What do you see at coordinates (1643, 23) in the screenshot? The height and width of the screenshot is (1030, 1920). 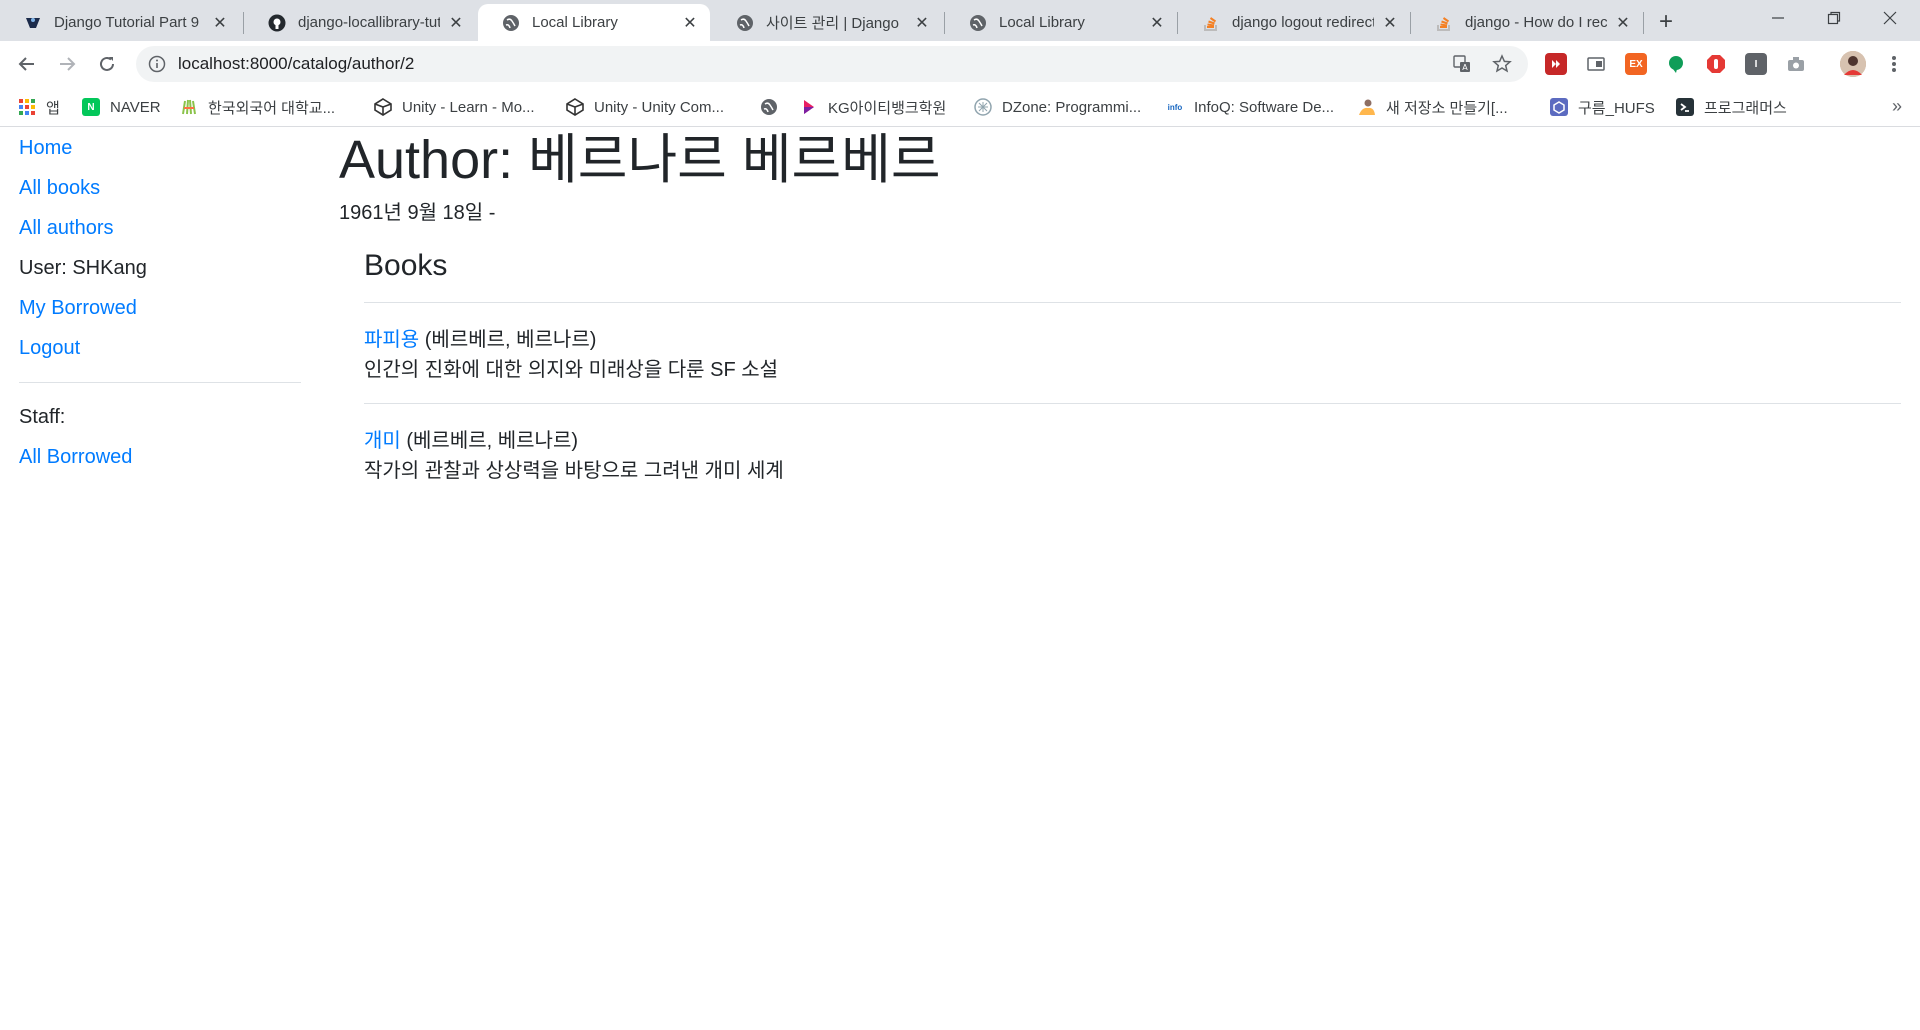 I see `tab-divider` at bounding box center [1643, 23].